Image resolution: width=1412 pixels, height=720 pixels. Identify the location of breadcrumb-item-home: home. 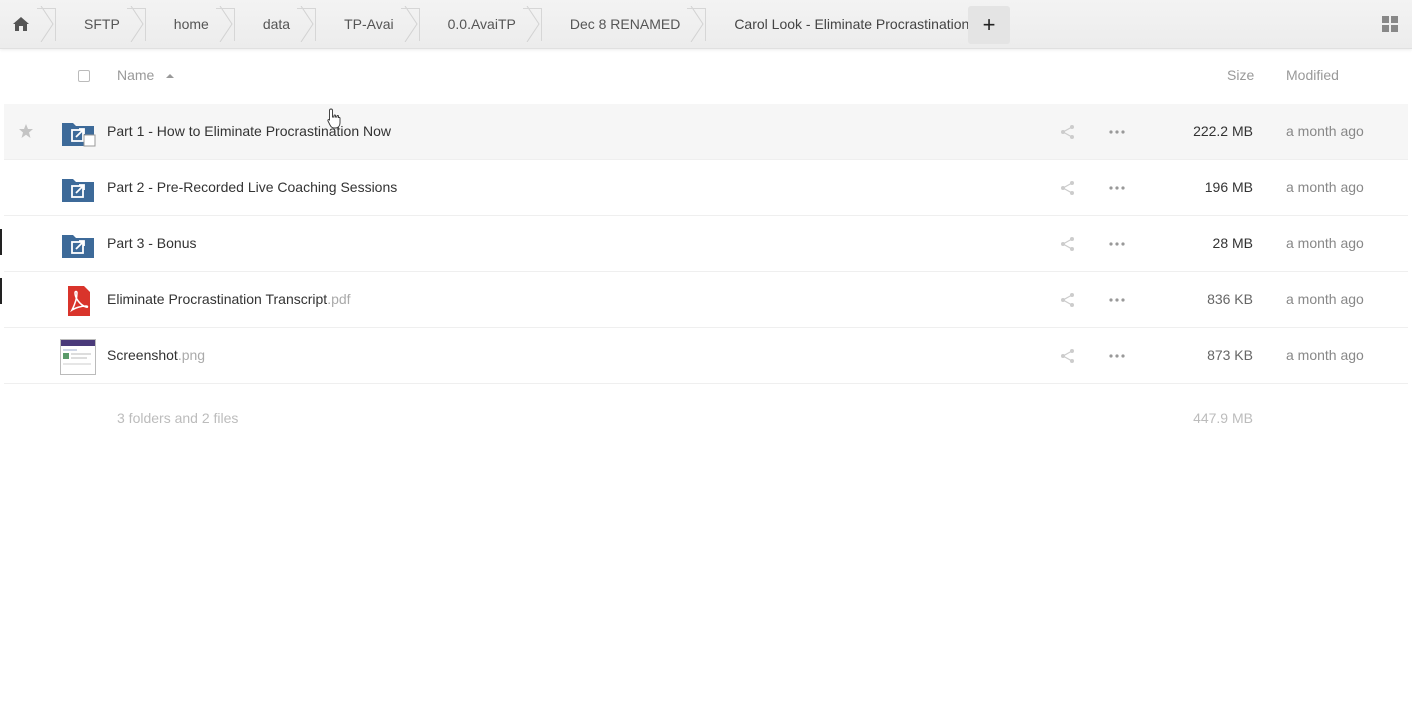
(190, 24).